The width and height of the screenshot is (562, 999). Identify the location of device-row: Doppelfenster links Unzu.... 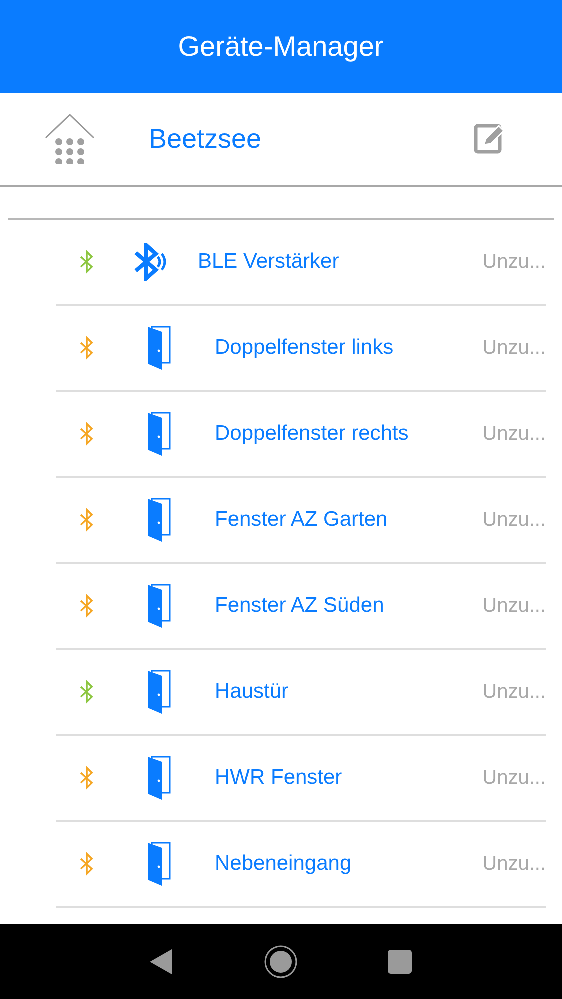
(301, 349).